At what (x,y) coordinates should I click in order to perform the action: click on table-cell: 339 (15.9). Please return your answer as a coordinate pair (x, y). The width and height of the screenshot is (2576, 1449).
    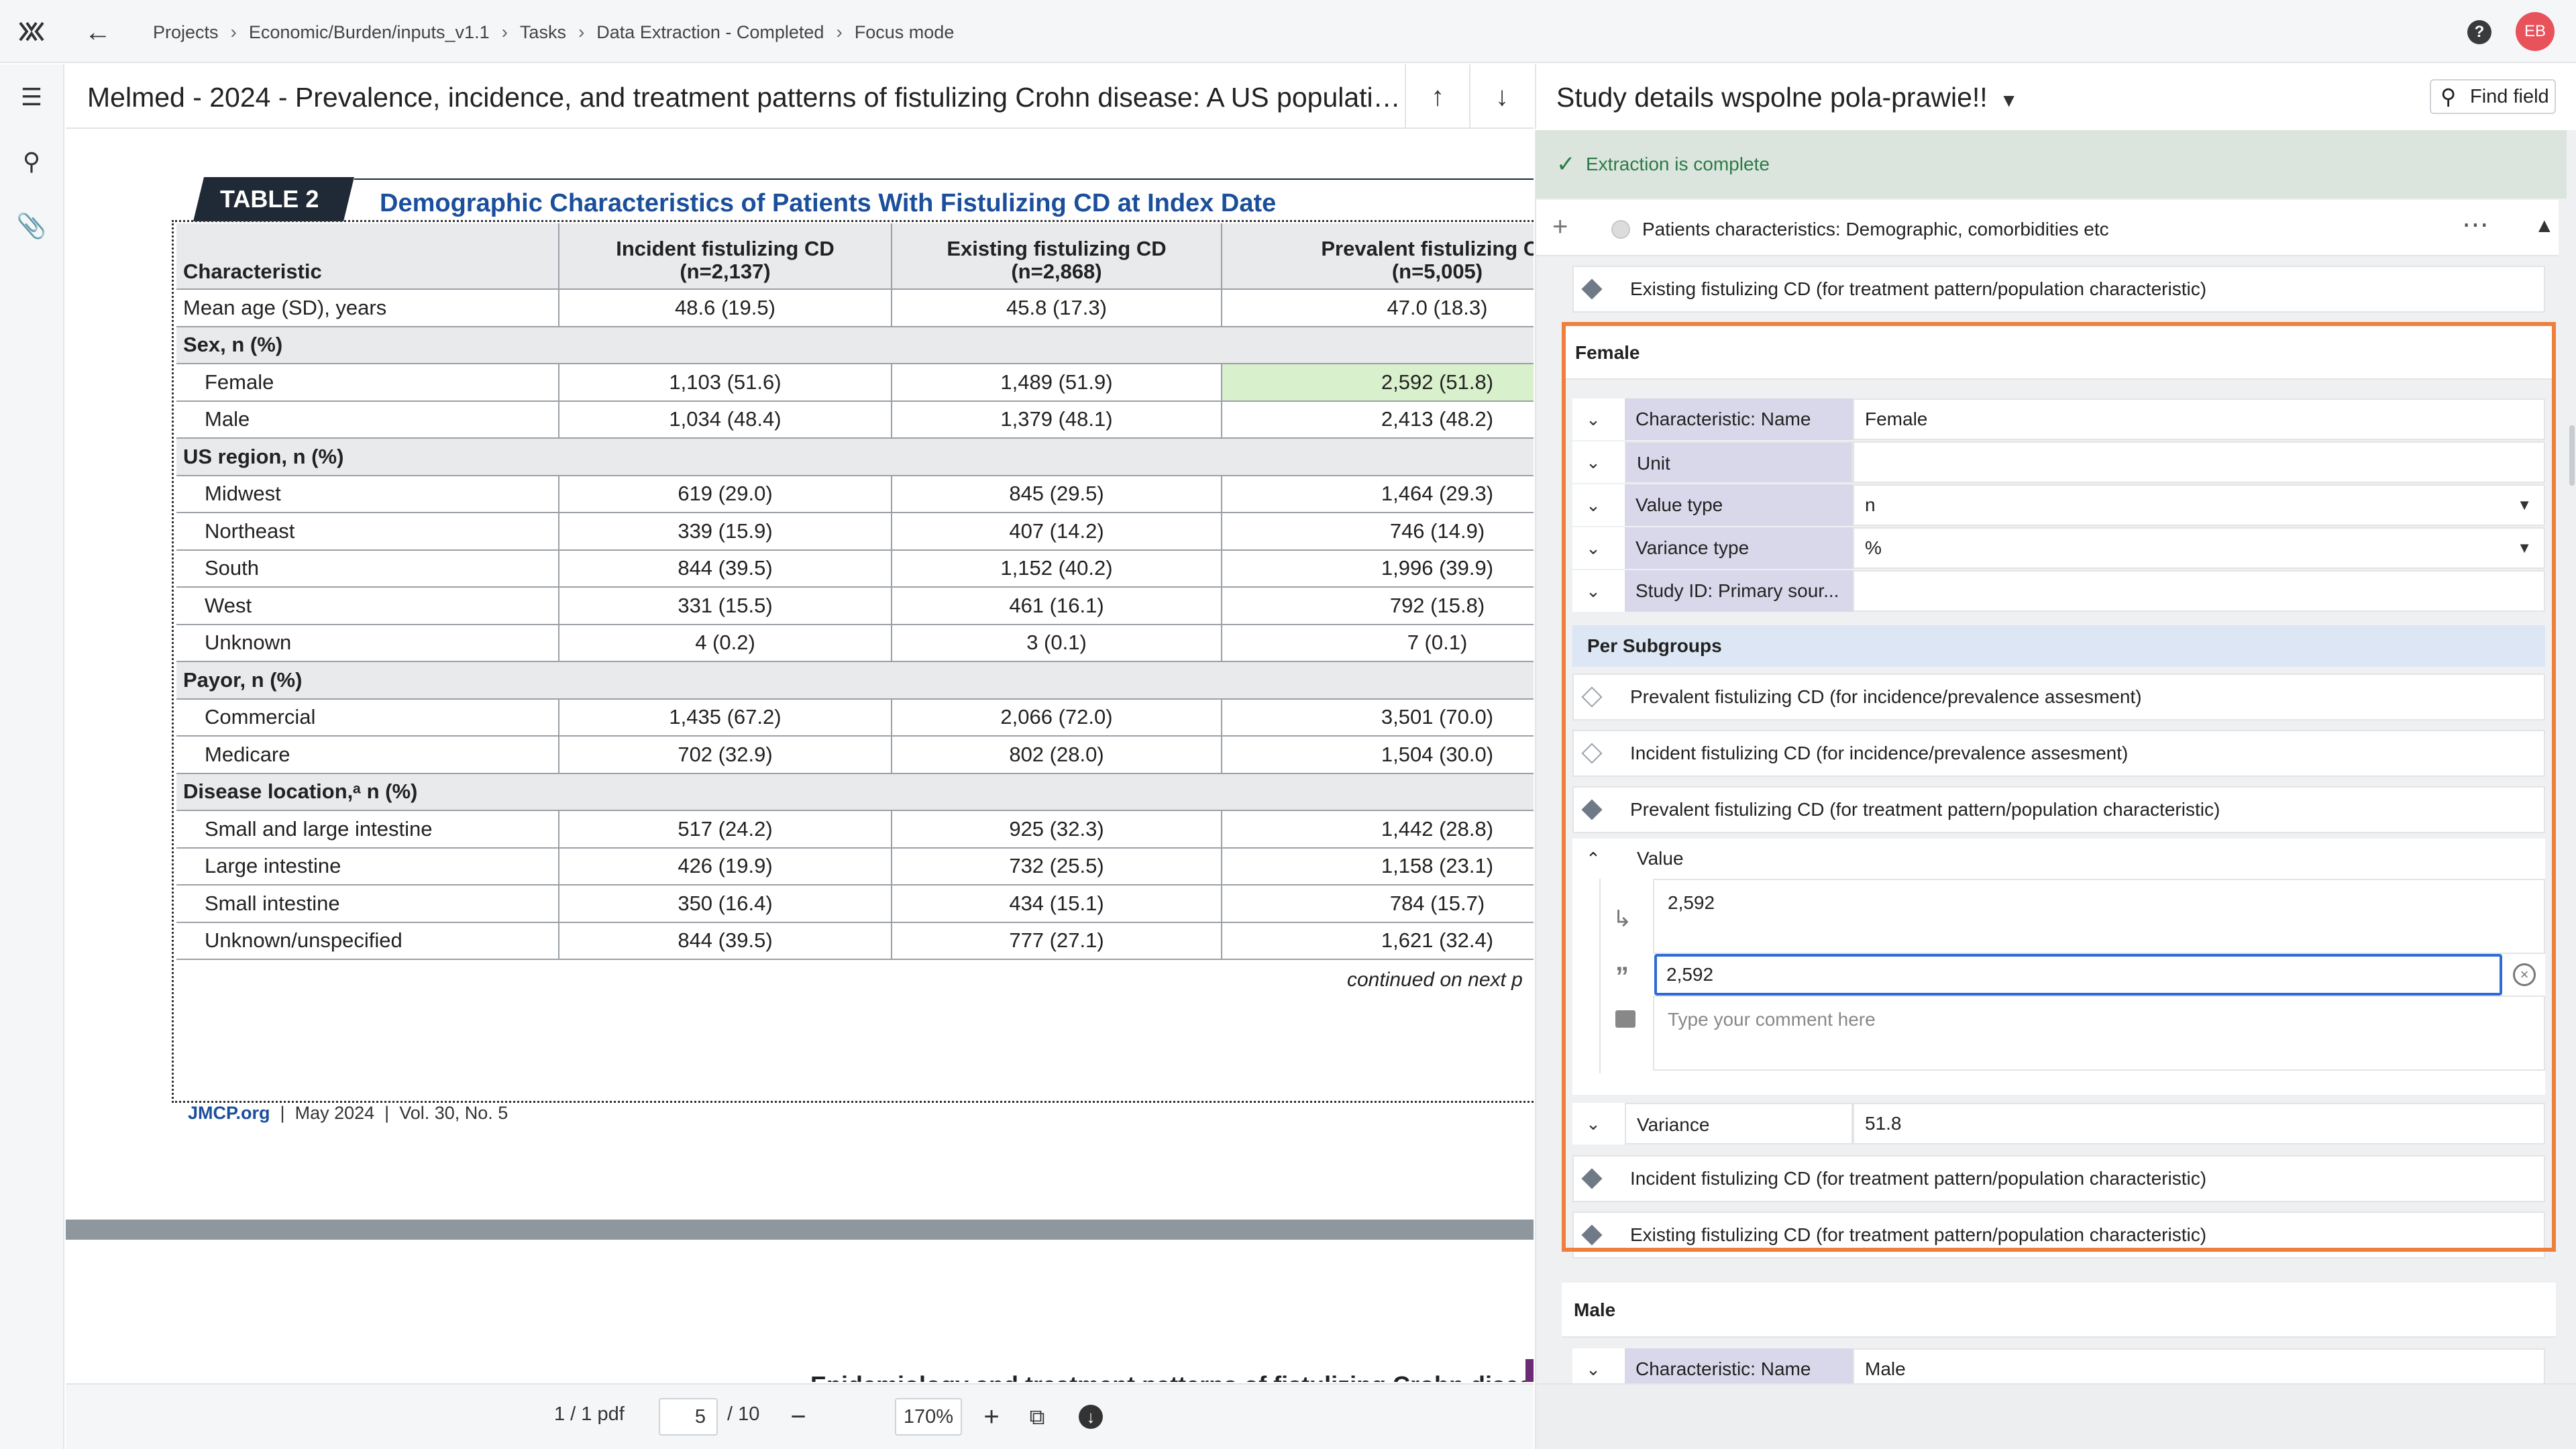
    Looking at the image, I should click on (725, 532).